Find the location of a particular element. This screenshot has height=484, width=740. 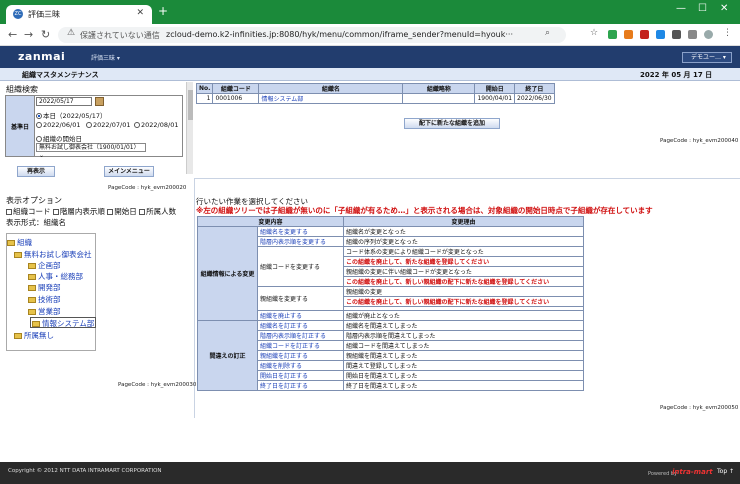

pdf-extension-icon is located at coordinates (644, 34).